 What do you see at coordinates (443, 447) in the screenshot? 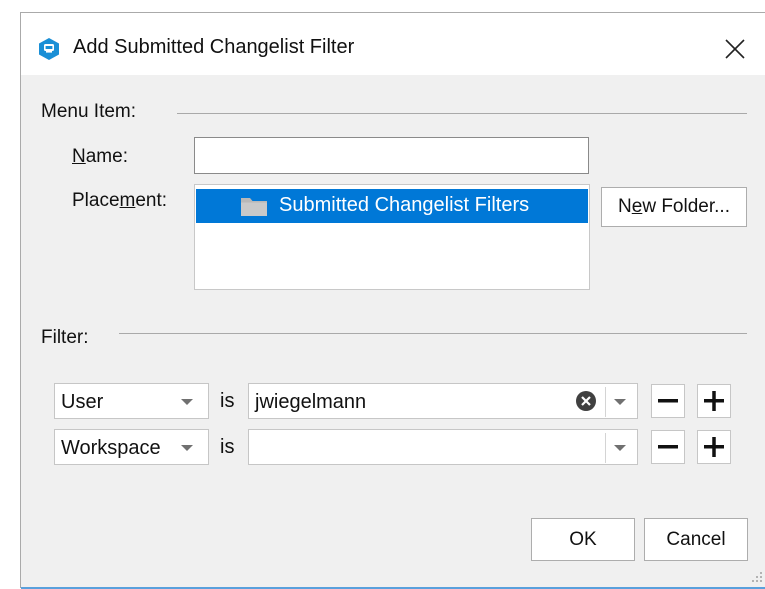
I see `filter-value-combo` at bounding box center [443, 447].